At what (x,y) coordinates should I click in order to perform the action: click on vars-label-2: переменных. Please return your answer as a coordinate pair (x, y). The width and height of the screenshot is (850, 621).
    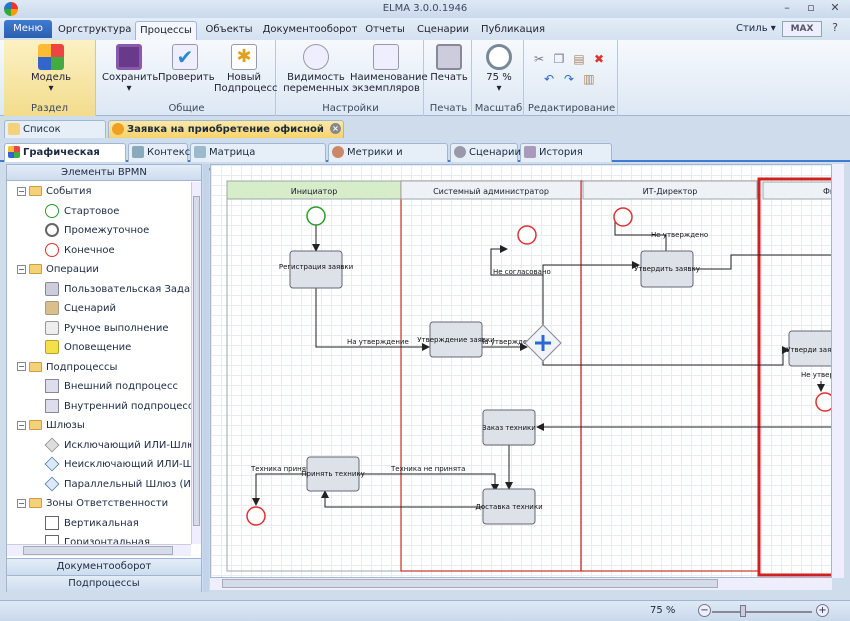
    Looking at the image, I should click on (316, 88).